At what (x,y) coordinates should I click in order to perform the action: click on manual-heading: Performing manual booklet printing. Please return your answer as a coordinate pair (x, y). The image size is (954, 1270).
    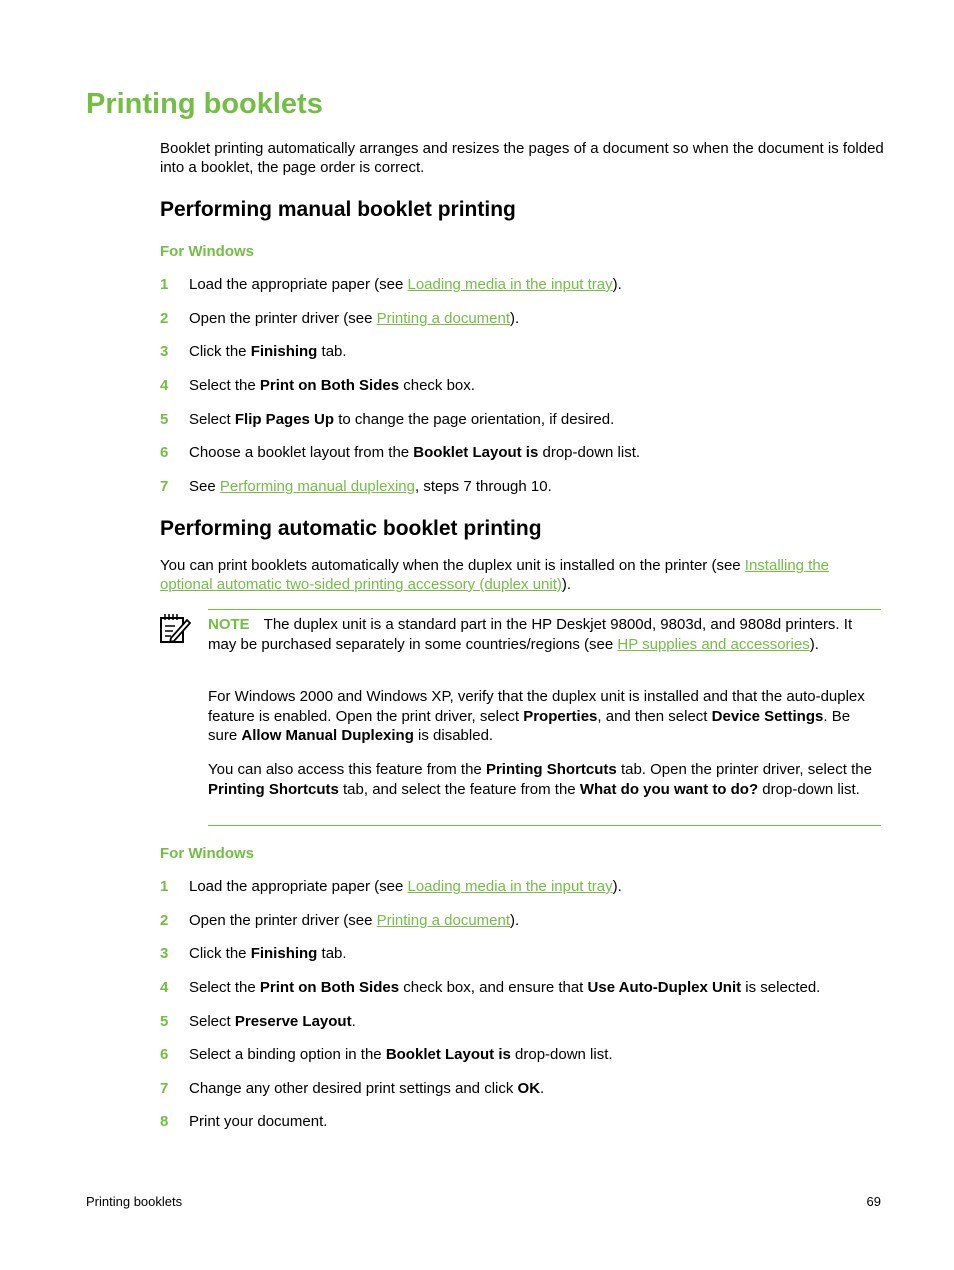
    Looking at the image, I should click on (338, 209).